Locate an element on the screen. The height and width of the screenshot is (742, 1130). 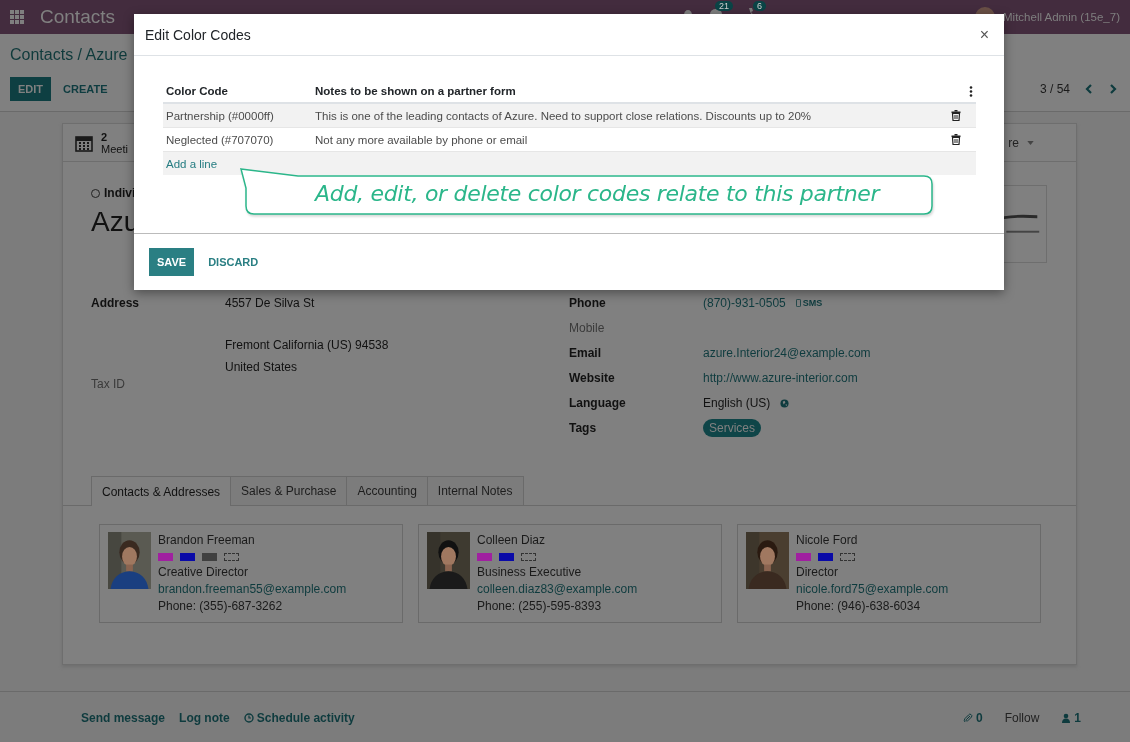
sms-button: SMS is located at coordinates (809, 303).